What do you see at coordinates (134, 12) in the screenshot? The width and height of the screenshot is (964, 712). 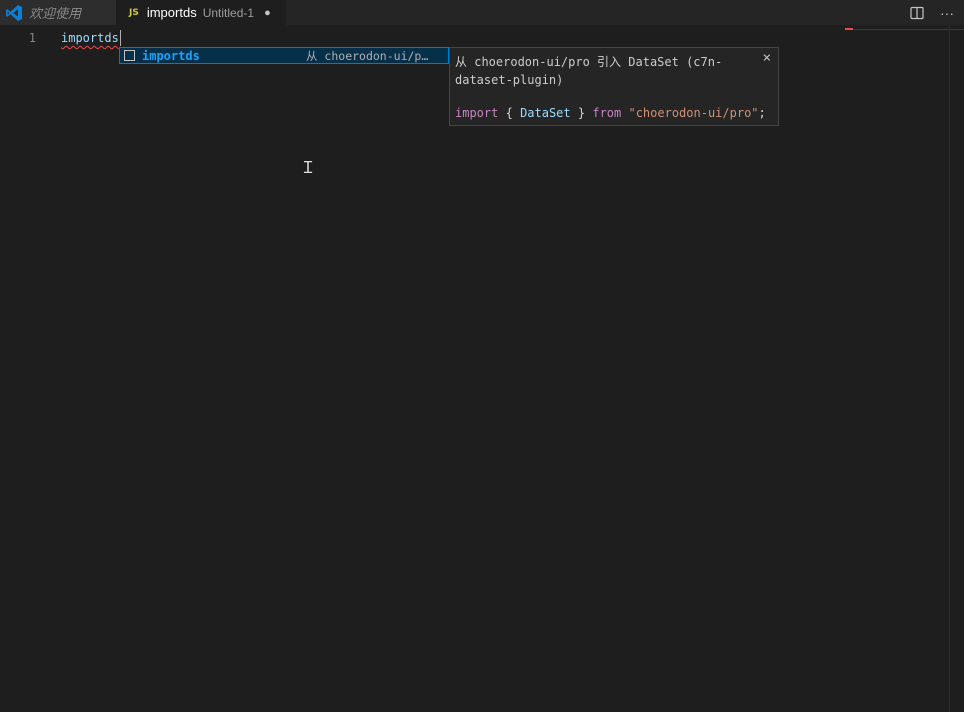 I see `javascript-file-icon: JS` at bounding box center [134, 12].